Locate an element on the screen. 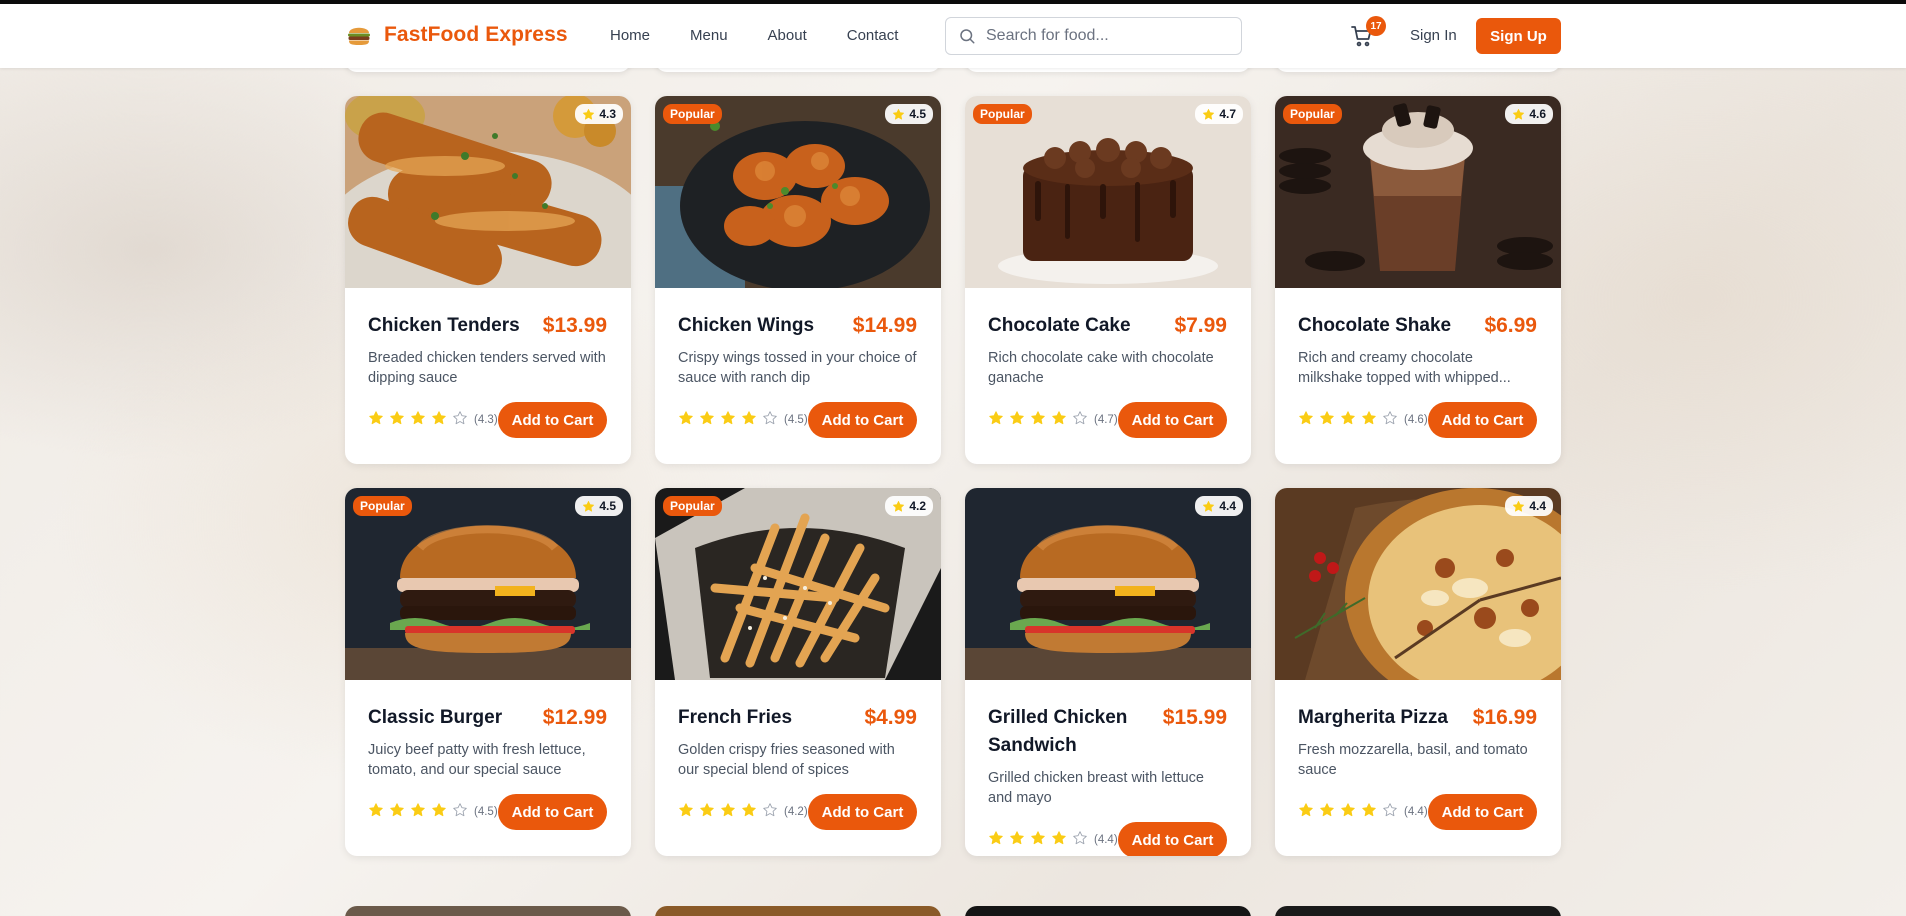  product-image: Popular 4.7 is located at coordinates (1108, 192).